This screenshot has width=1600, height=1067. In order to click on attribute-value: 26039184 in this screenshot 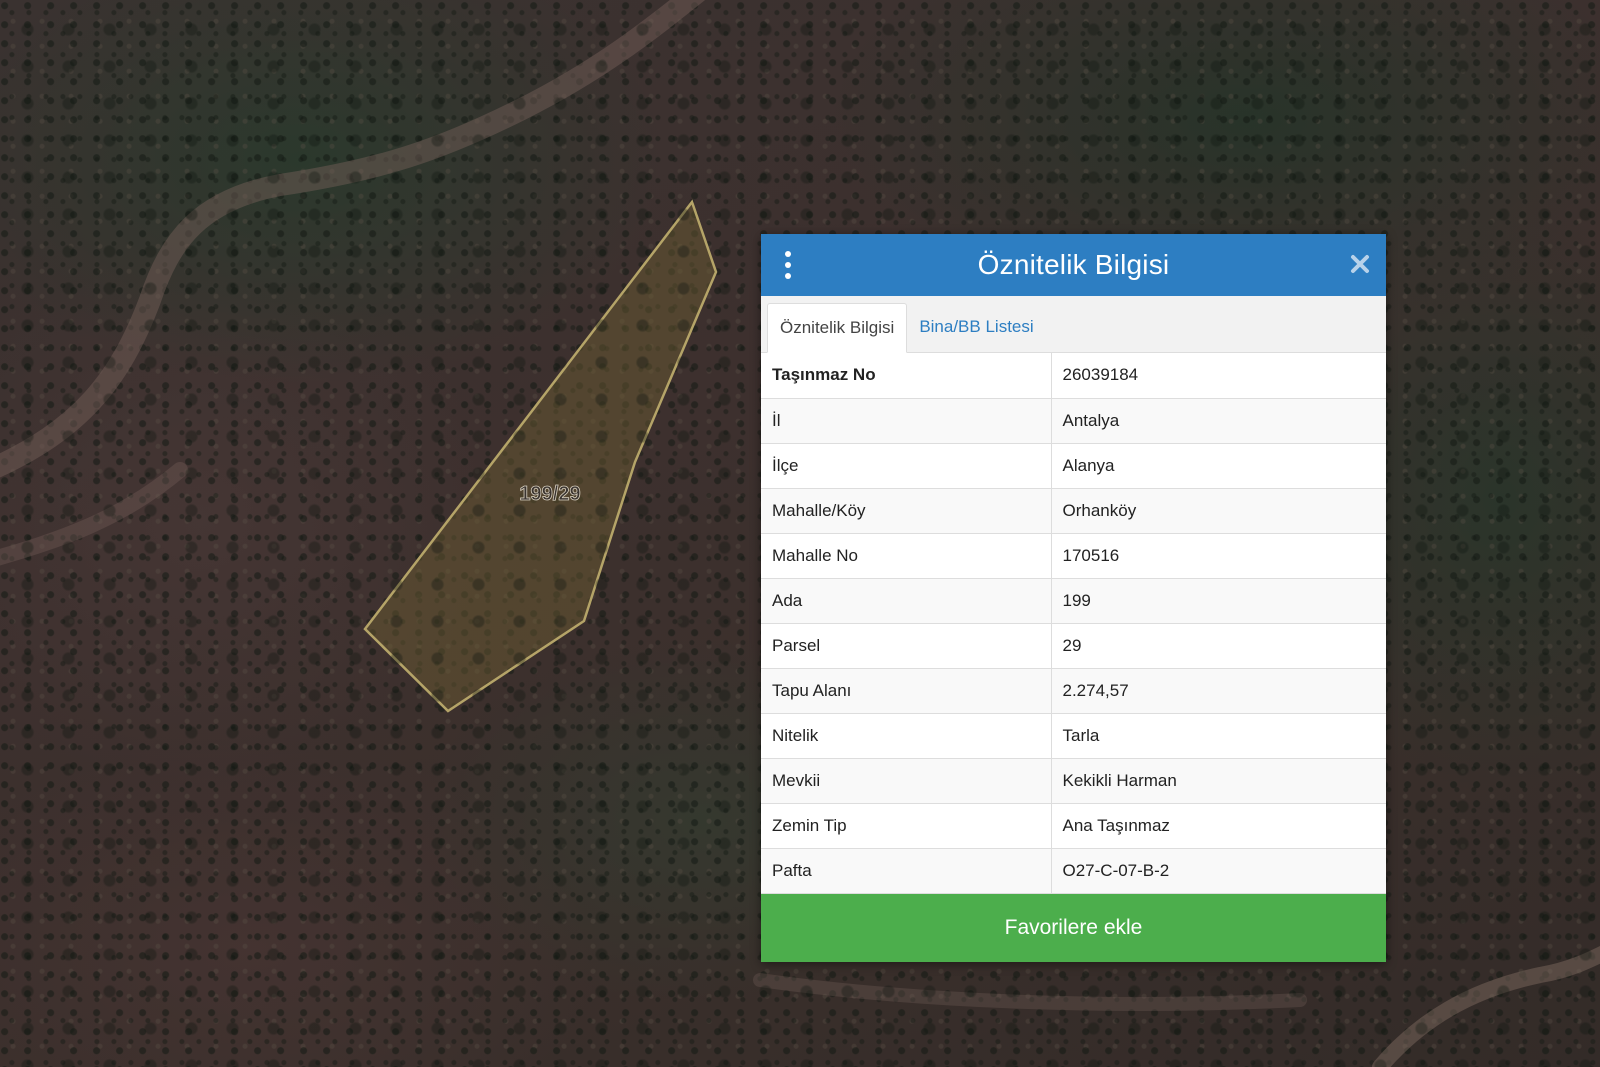, I will do `click(1218, 376)`.